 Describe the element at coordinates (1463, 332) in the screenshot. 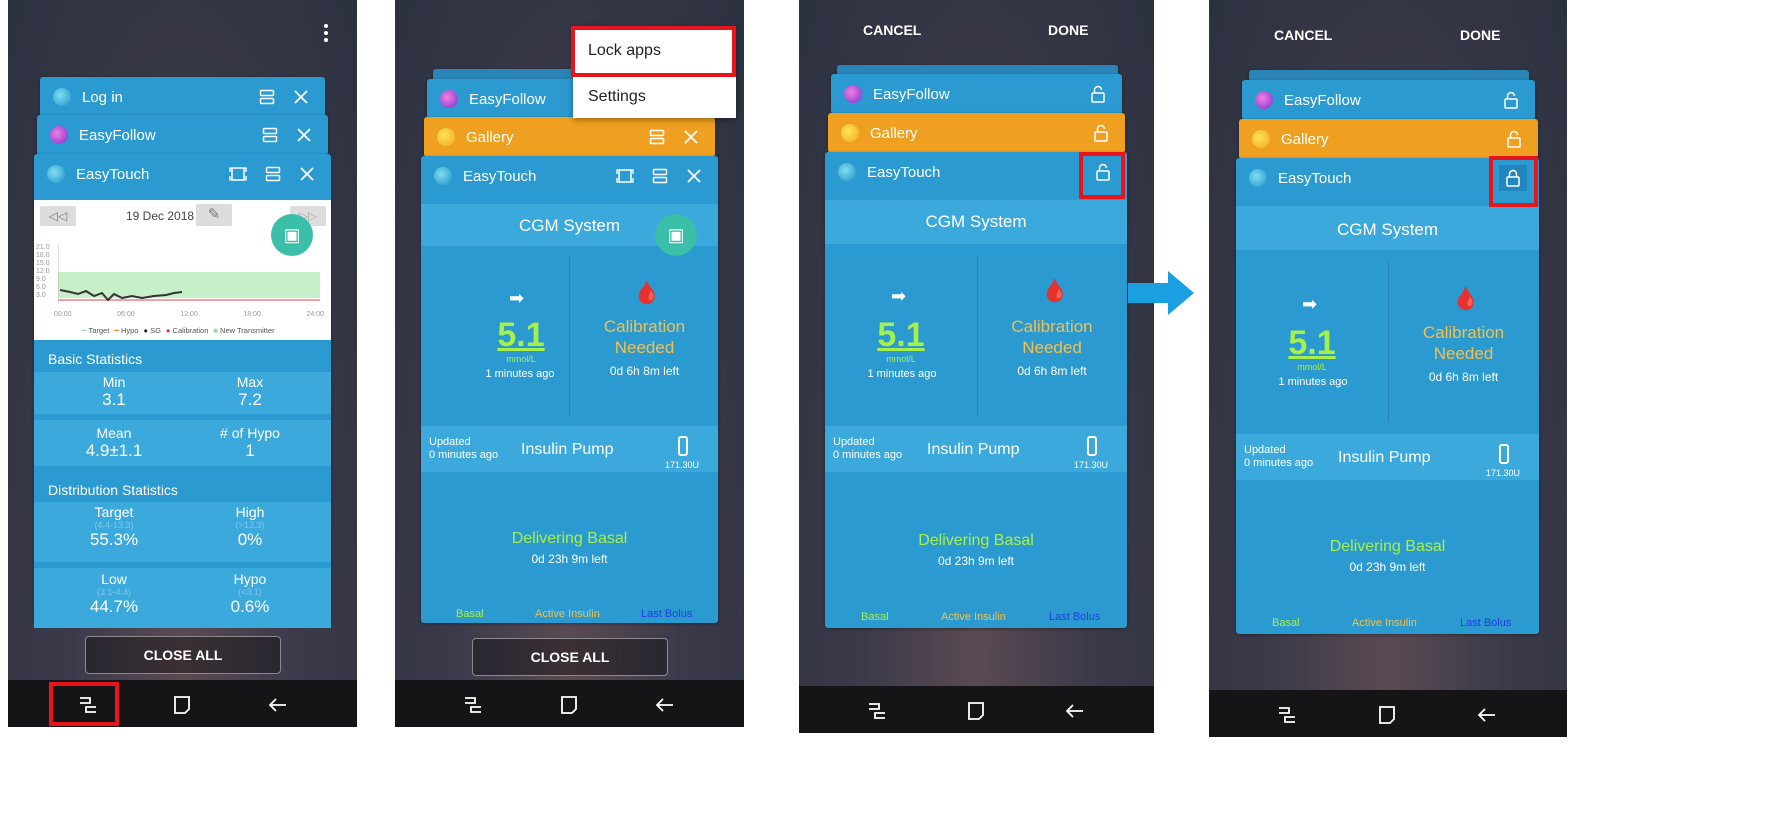

I see `calibration-label-1: Calibration` at that location.